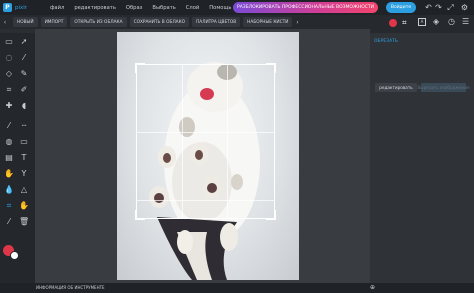  I want to click on tab-open-cloud: ОТКРЫТЬ ИЗ ОБЛАКА, so click(98, 22).